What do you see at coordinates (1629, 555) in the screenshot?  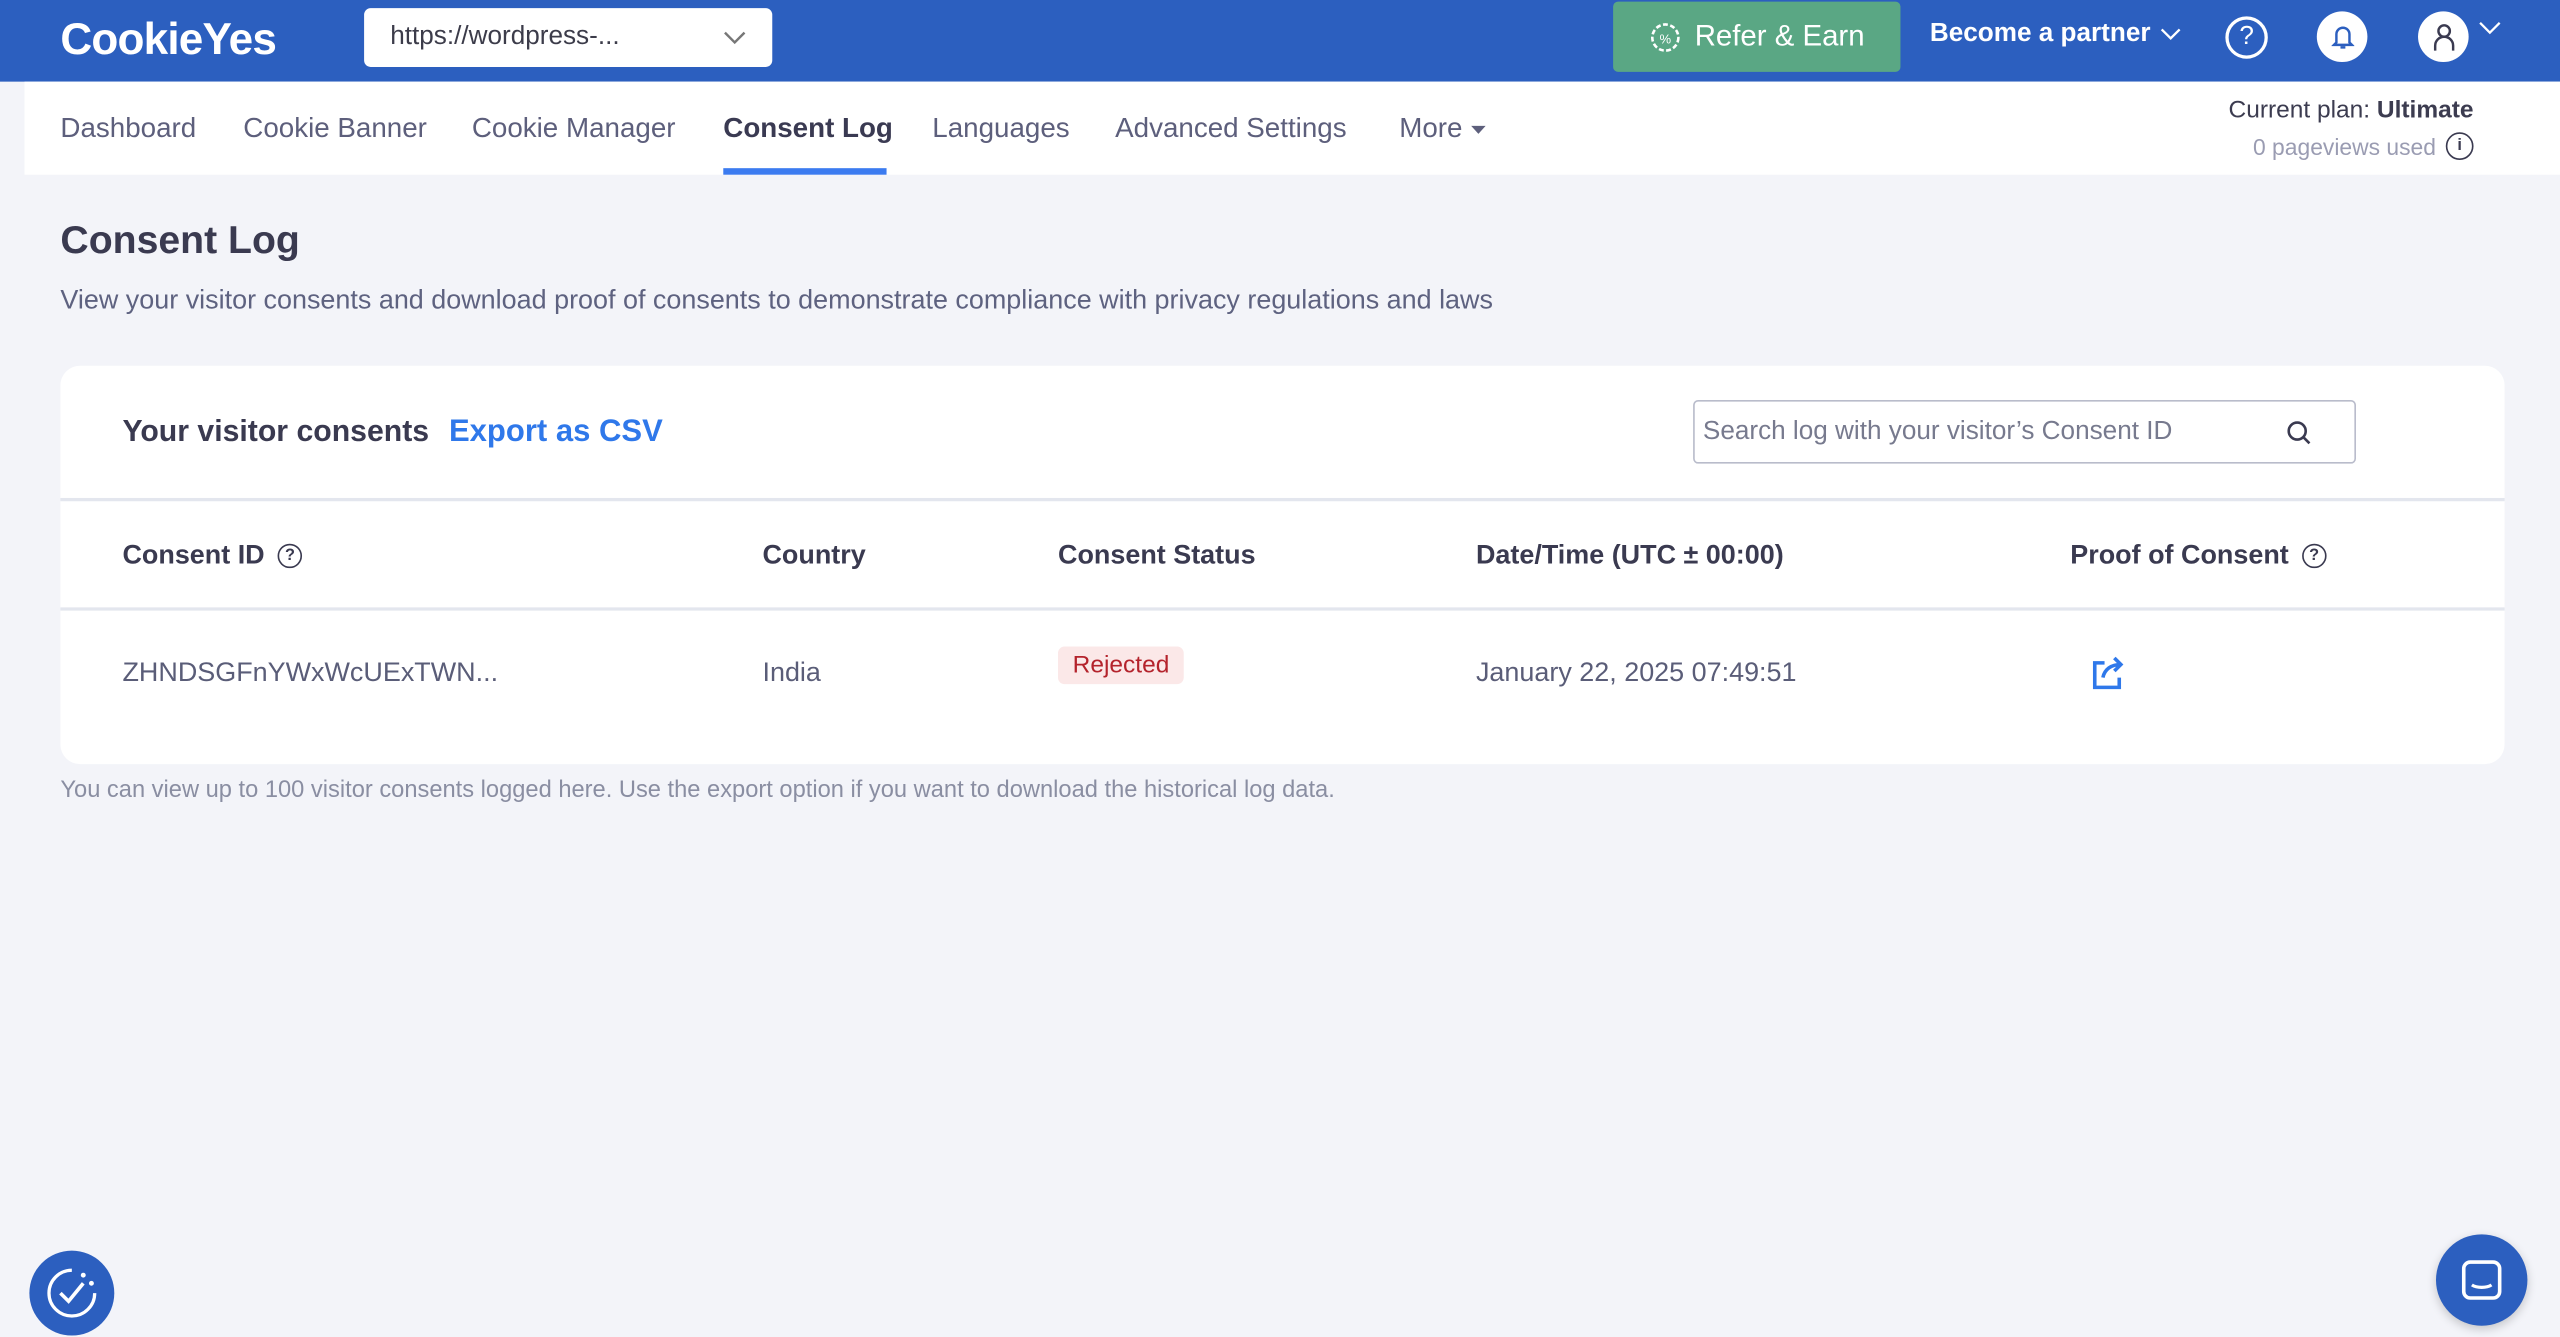 I see `column-header-datetime: Date/Time (UTC ± 00:00)` at bounding box center [1629, 555].